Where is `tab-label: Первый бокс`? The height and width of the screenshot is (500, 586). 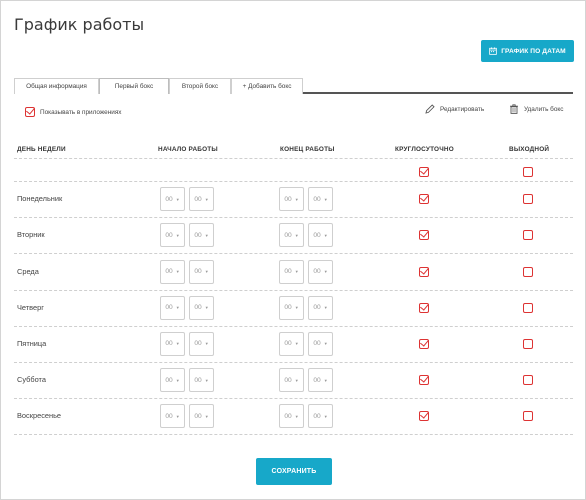 tab-label: Первый бокс is located at coordinates (134, 86).